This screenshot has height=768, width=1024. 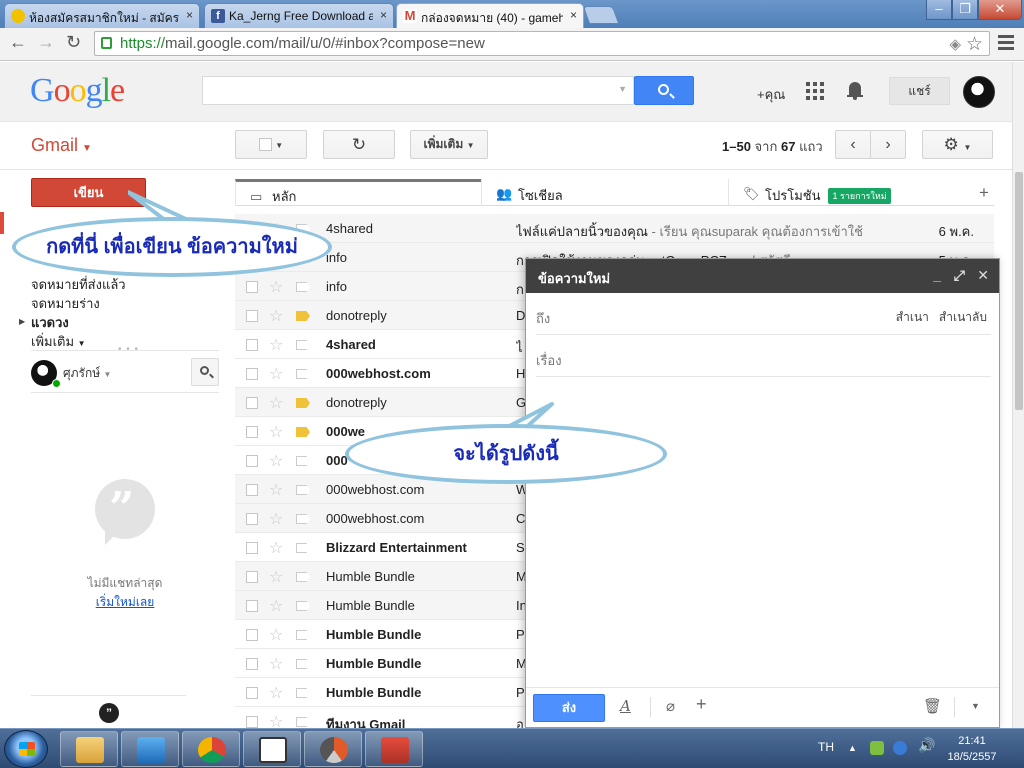 I want to click on expand-icon: ⤢, so click(x=959, y=275).